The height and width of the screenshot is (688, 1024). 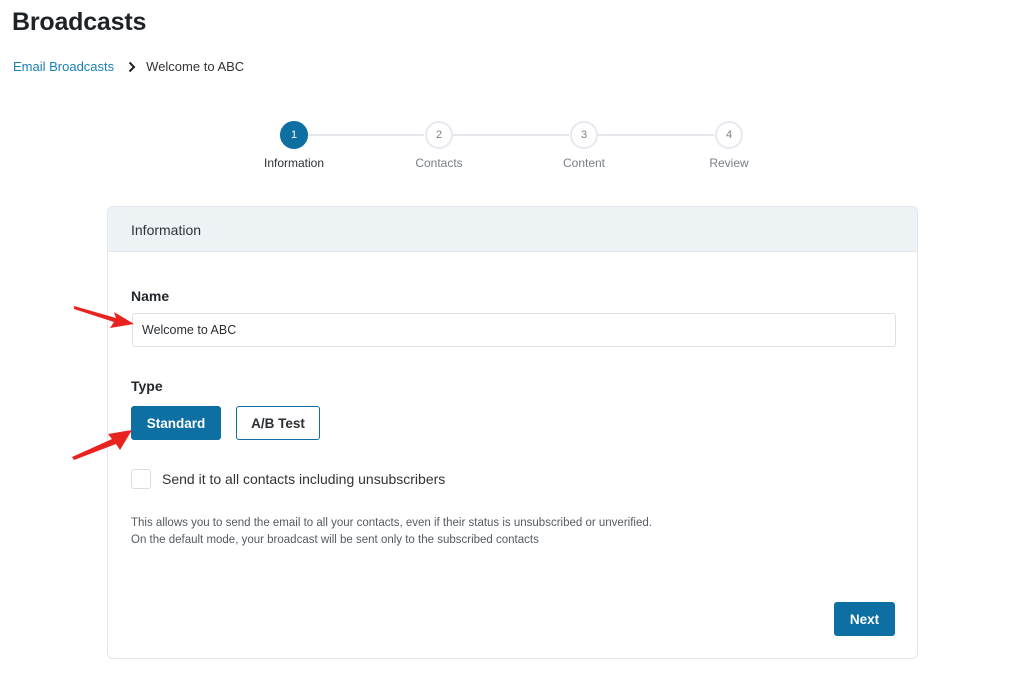 I want to click on send-all-checkbox, so click(x=141, y=479).